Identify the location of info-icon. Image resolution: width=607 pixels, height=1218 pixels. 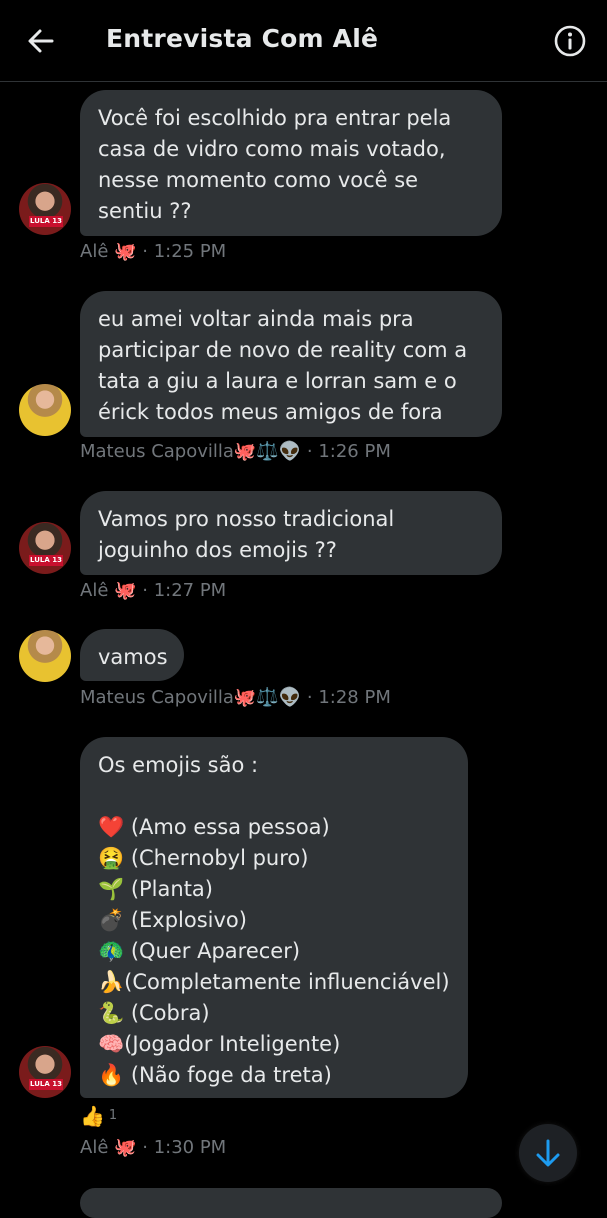
(570, 41).